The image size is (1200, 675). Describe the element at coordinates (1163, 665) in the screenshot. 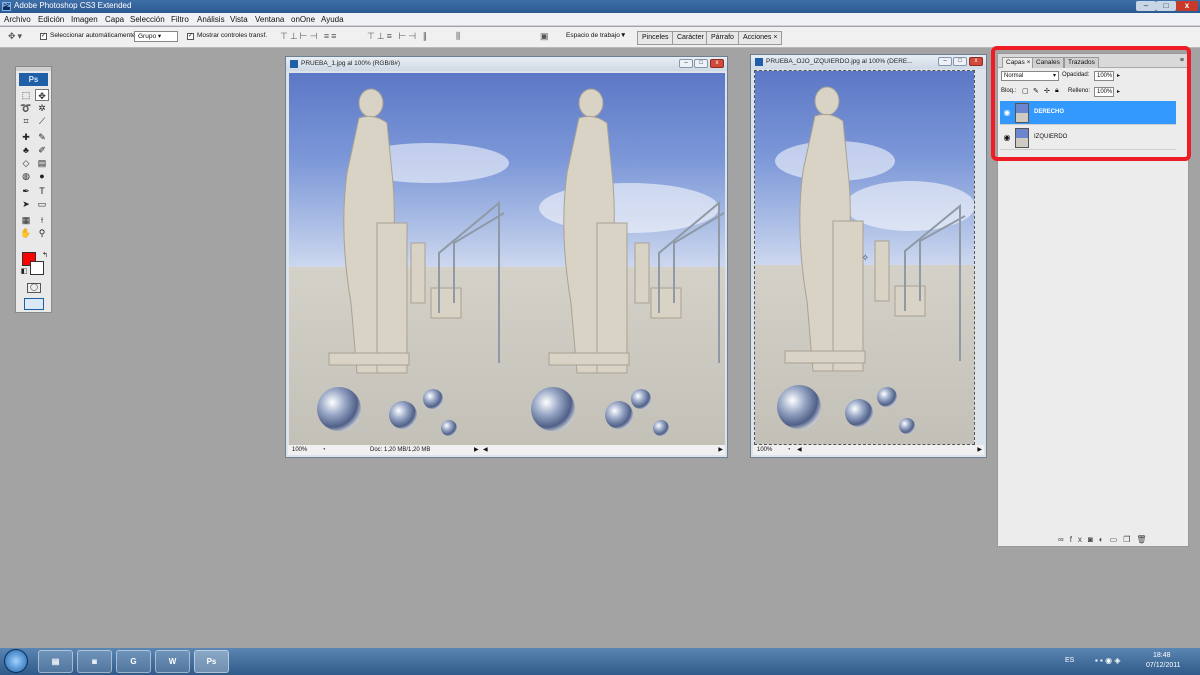

I see `clock-date: 07/12/2011` at that location.